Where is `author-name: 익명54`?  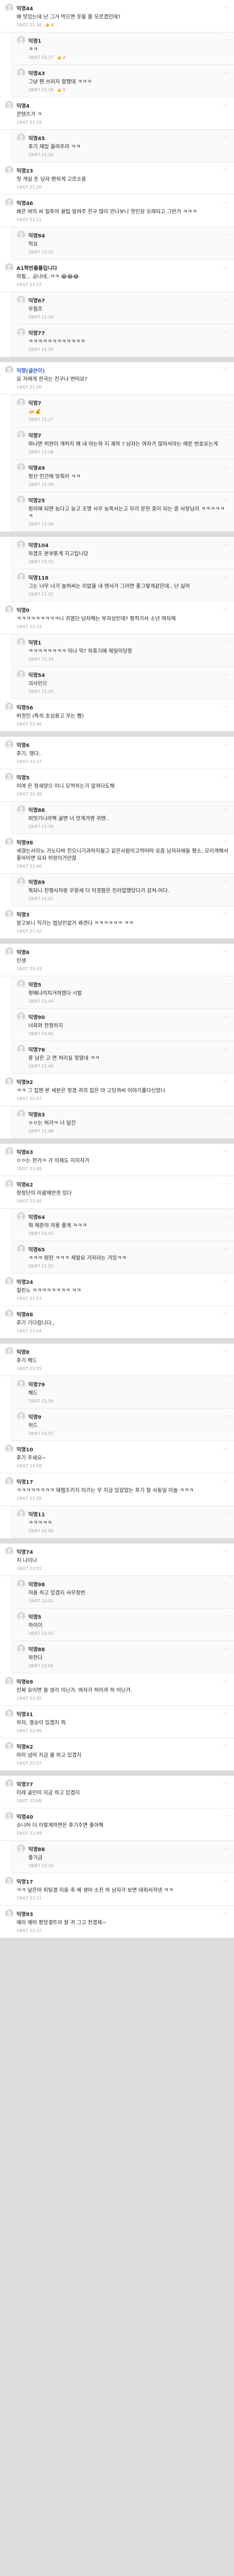 author-name: 익명54 is located at coordinates (36, 675).